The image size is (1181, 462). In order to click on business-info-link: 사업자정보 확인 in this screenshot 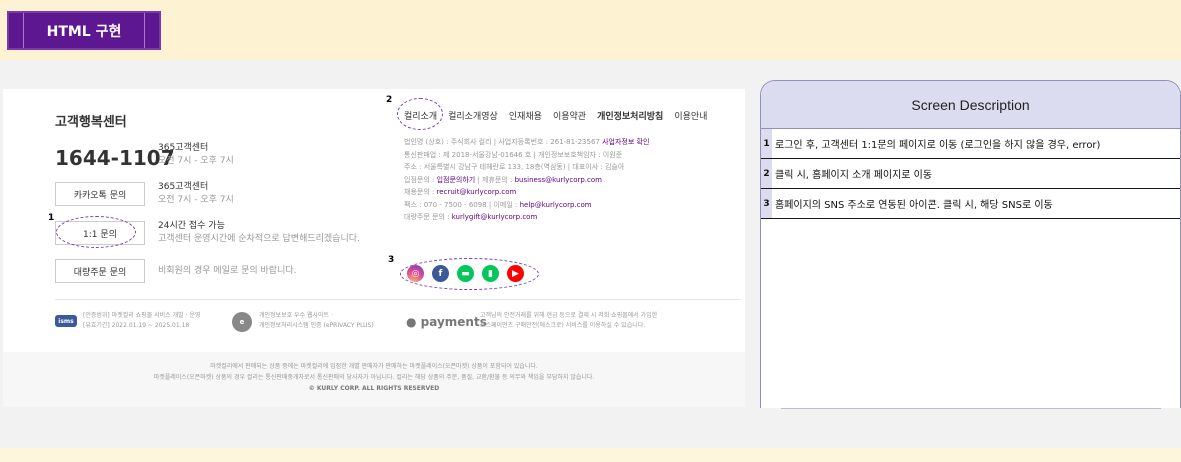, I will do `click(625, 142)`.